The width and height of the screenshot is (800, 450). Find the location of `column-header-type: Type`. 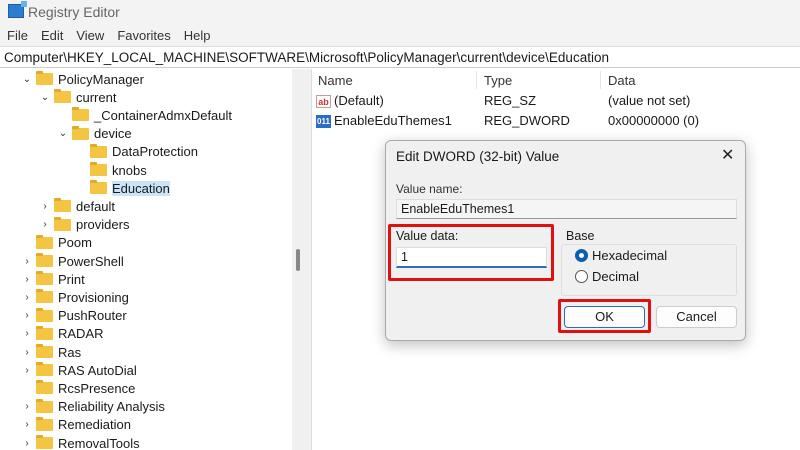

column-header-type: Type is located at coordinates (498, 80).